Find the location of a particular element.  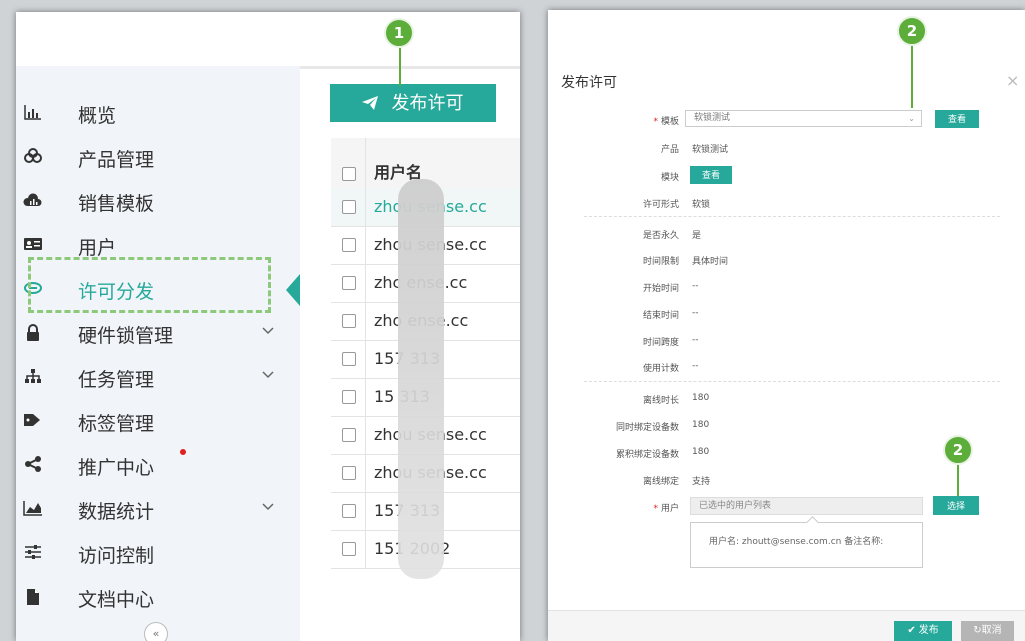

column-divider is located at coordinates (365, 353).